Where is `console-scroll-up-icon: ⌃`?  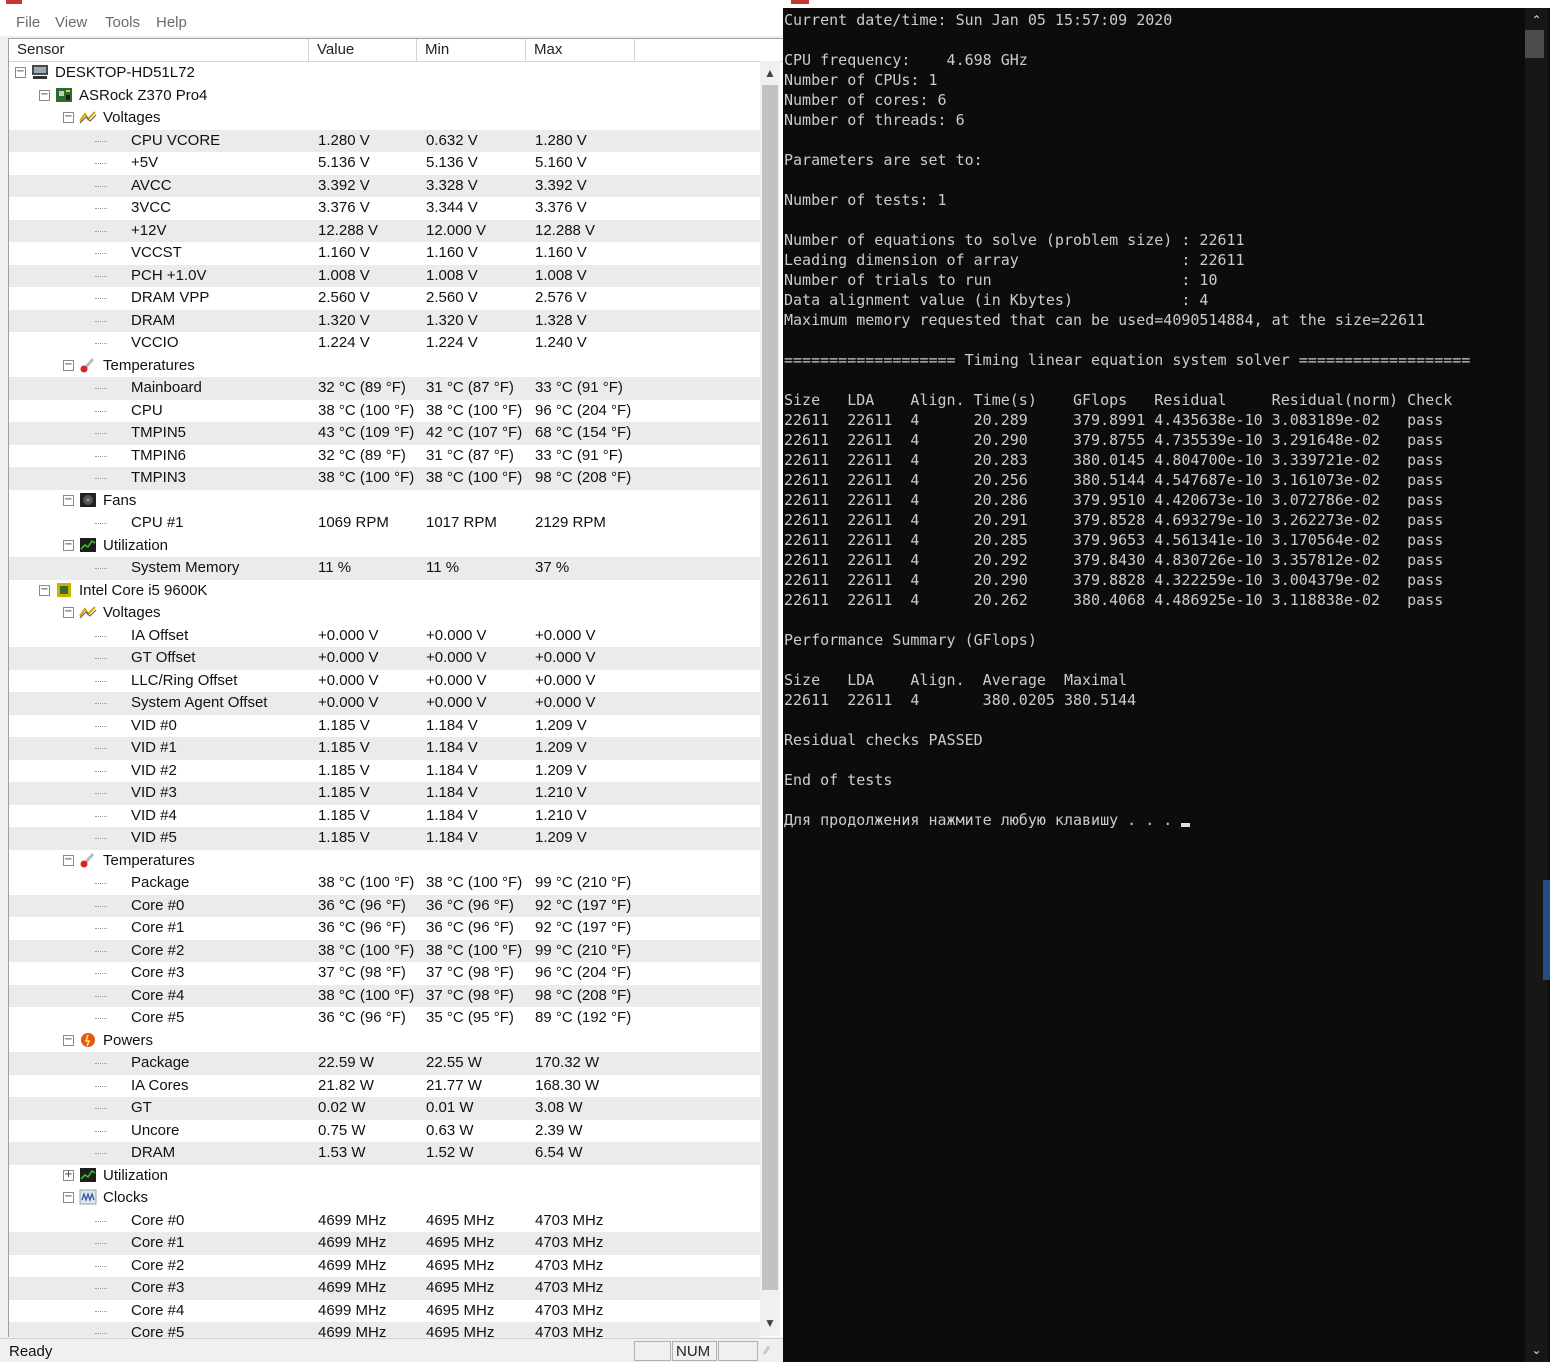 console-scroll-up-icon: ⌃ is located at coordinates (1536, 20).